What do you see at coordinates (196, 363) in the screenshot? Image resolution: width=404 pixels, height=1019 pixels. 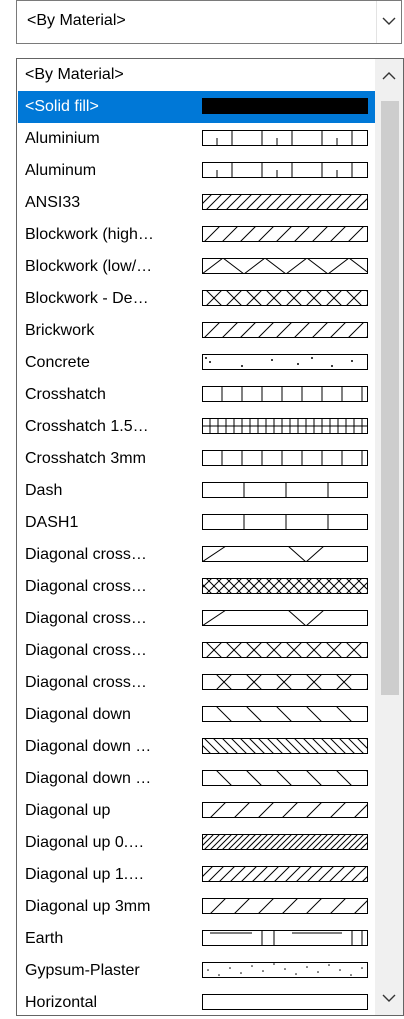 I see `list-item: Concrete` at bounding box center [196, 363].